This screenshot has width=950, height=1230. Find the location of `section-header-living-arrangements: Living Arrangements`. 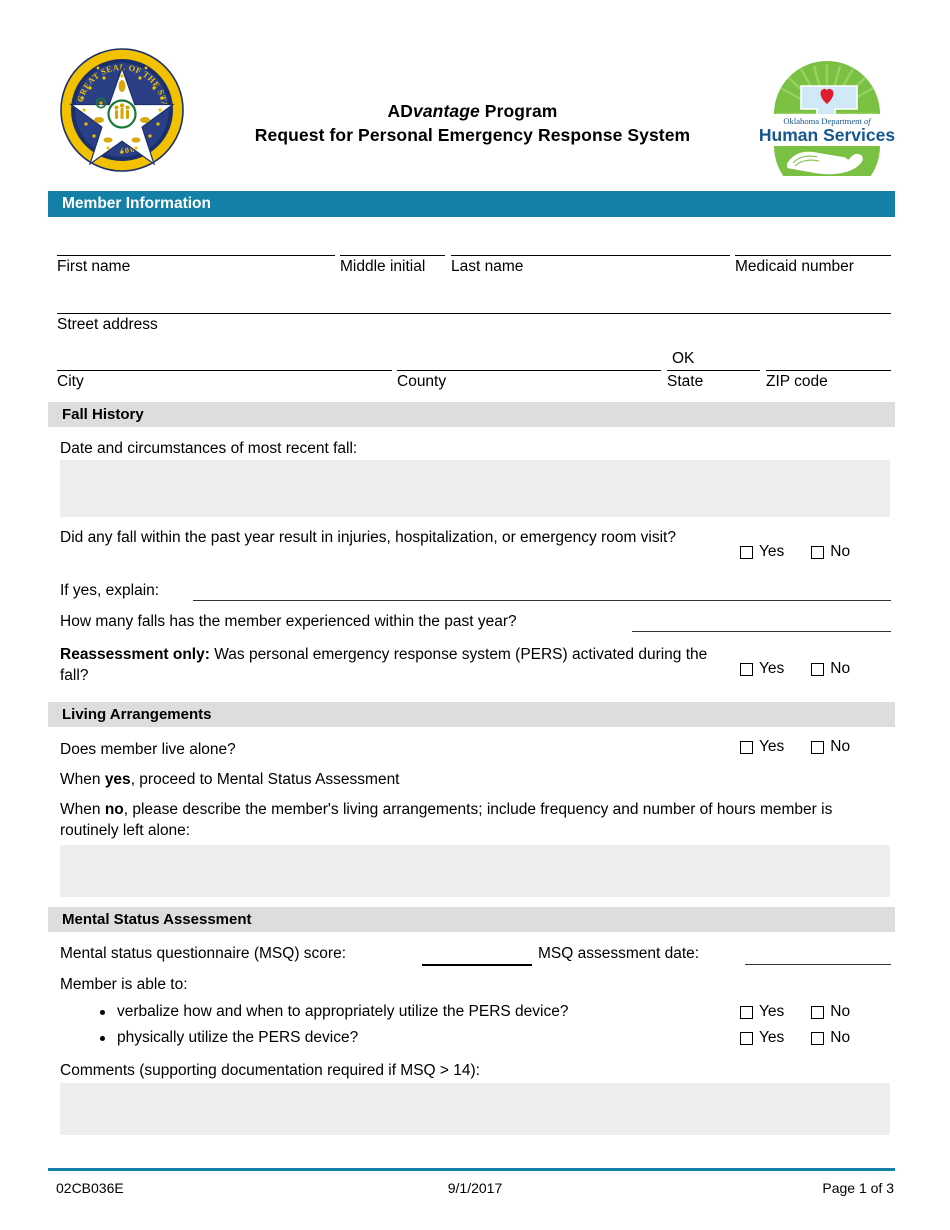

section-header-living-arrangements: Living Arrangements is located at coordinates (471, 714).